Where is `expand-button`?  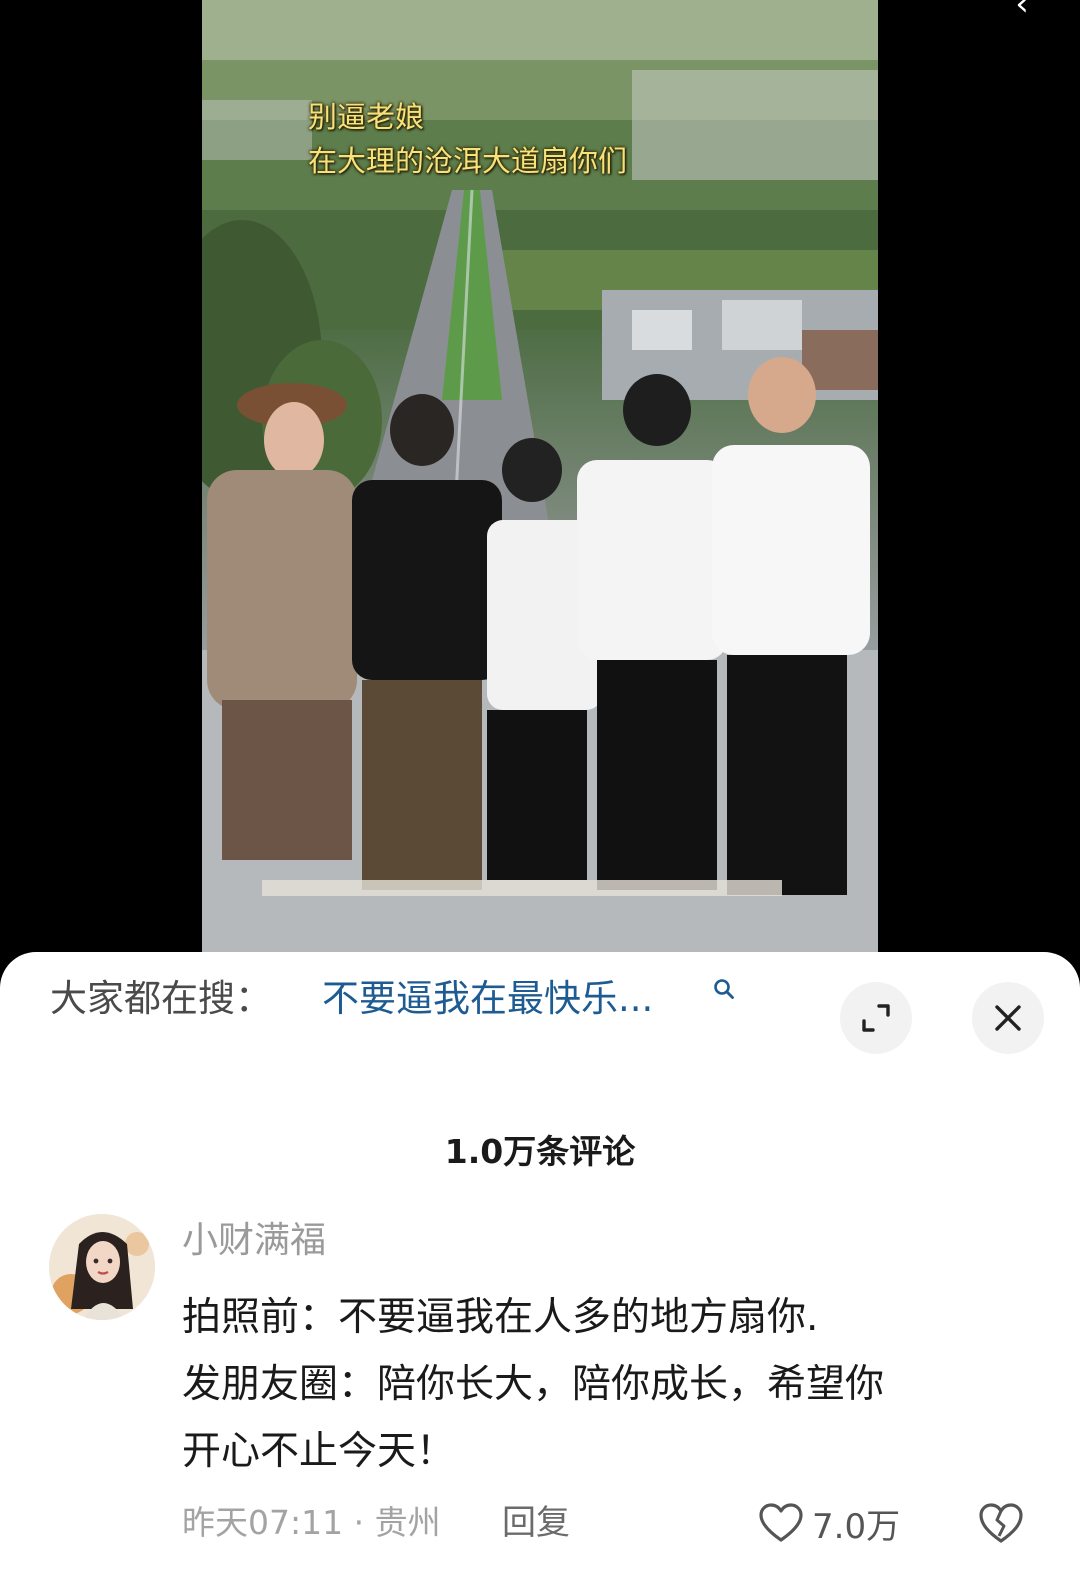
expand-button is located at coordinates (876, 1018).